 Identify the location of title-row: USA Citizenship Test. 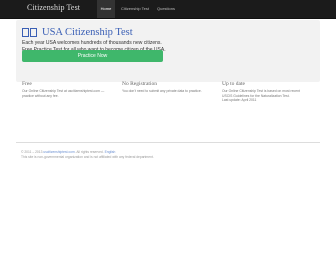
(77, 32).